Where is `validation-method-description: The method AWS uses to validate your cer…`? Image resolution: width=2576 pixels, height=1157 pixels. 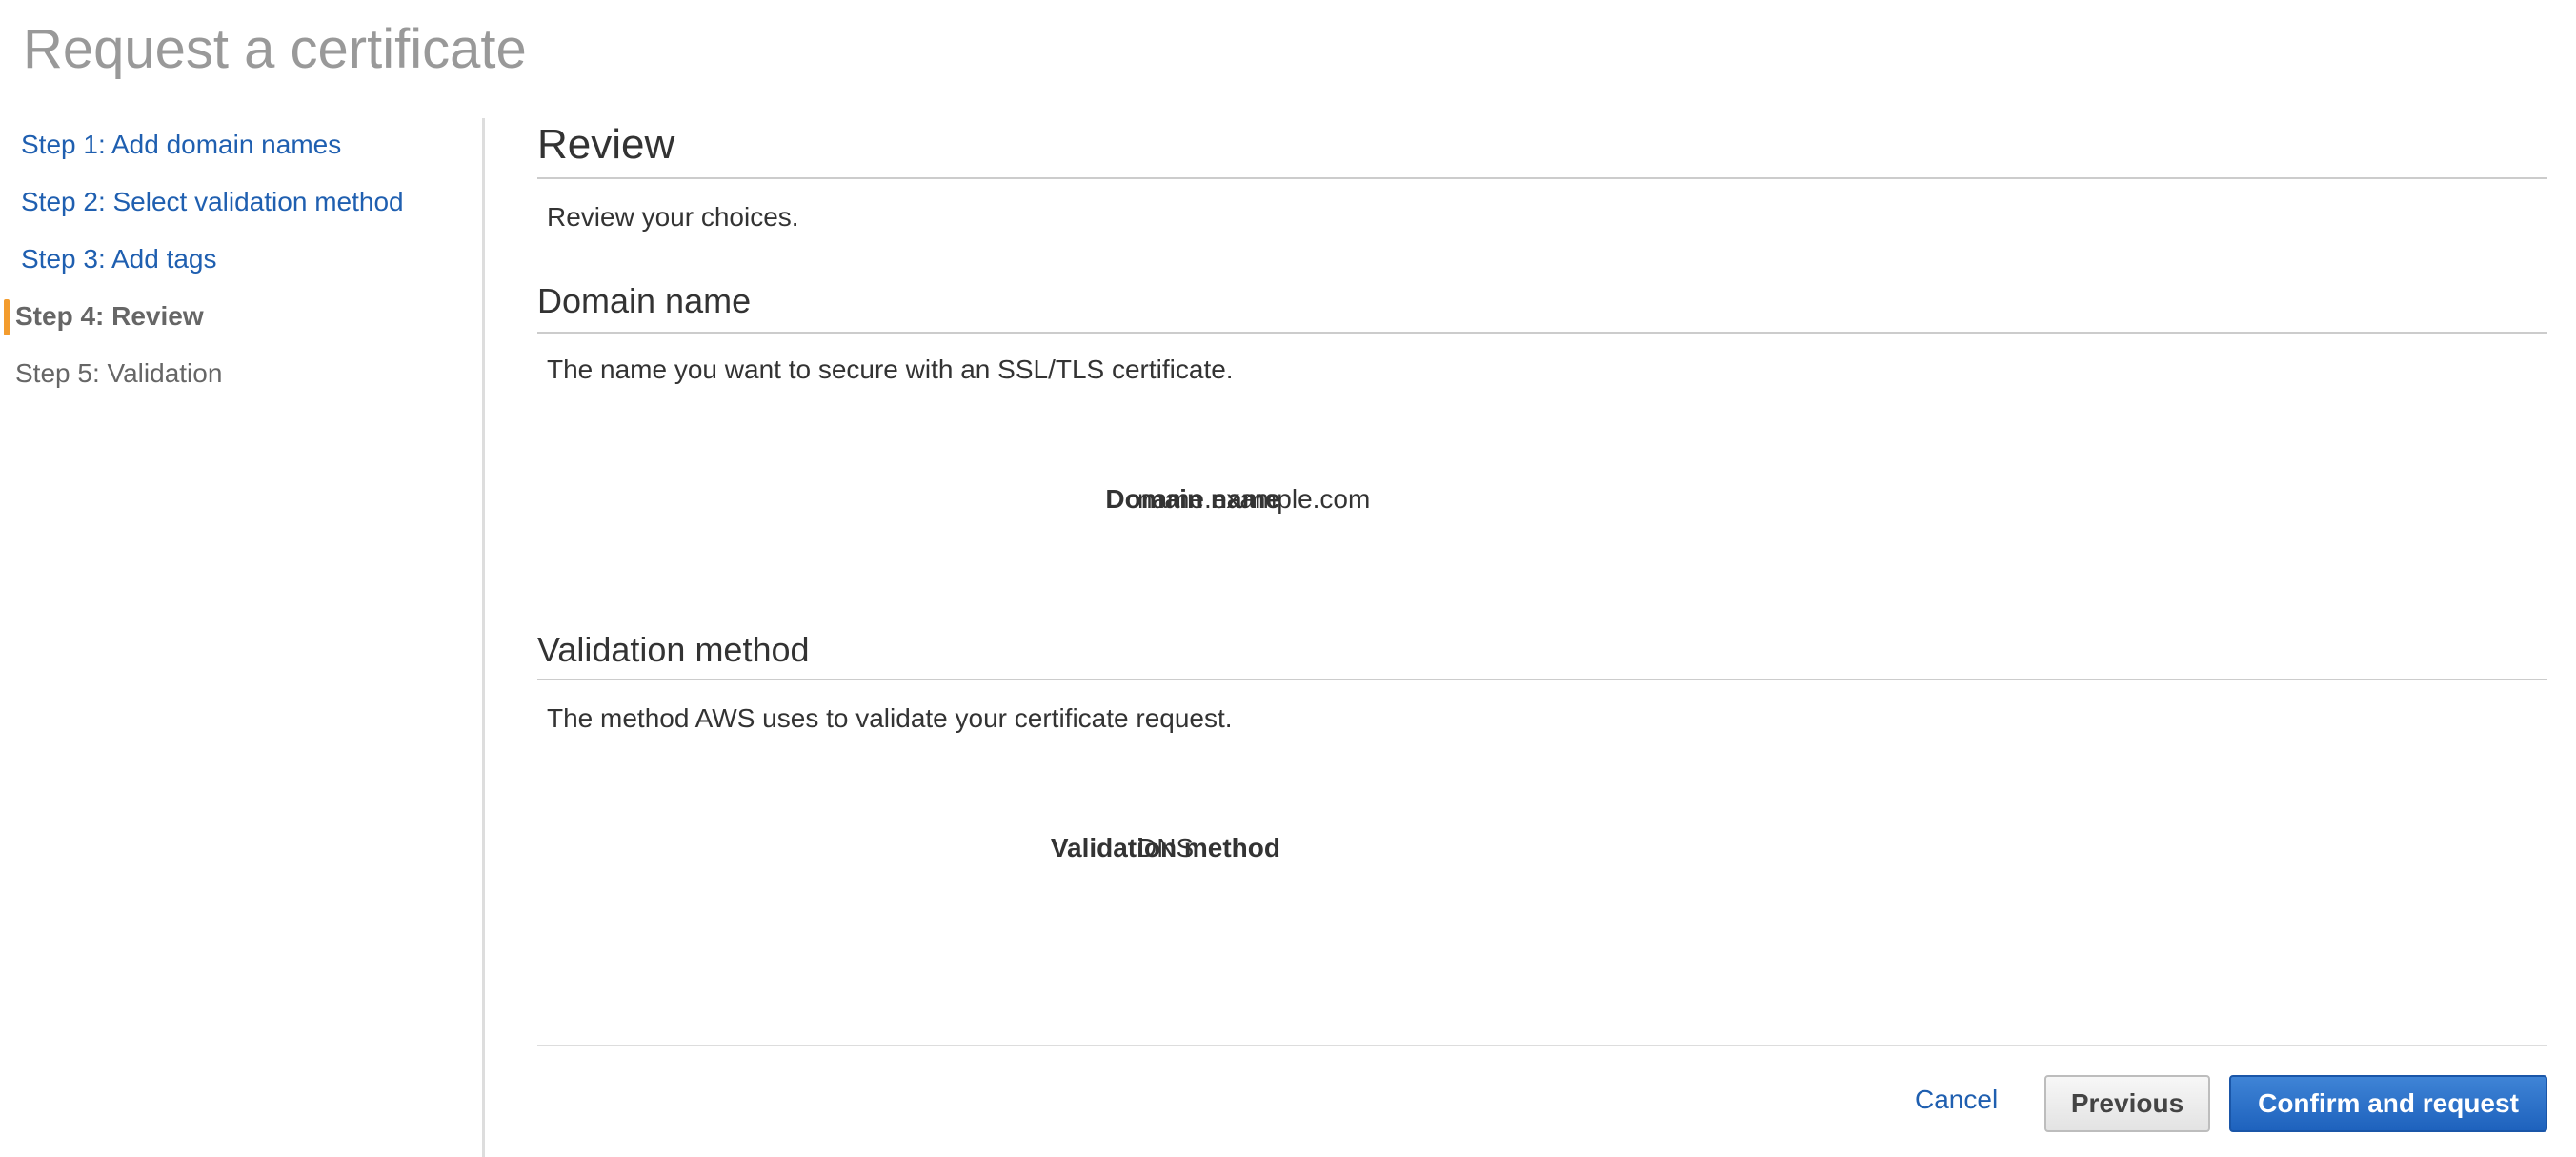 validation-method-description: The method AWS uses to validate your cer… is located at coordinates (890, 718).